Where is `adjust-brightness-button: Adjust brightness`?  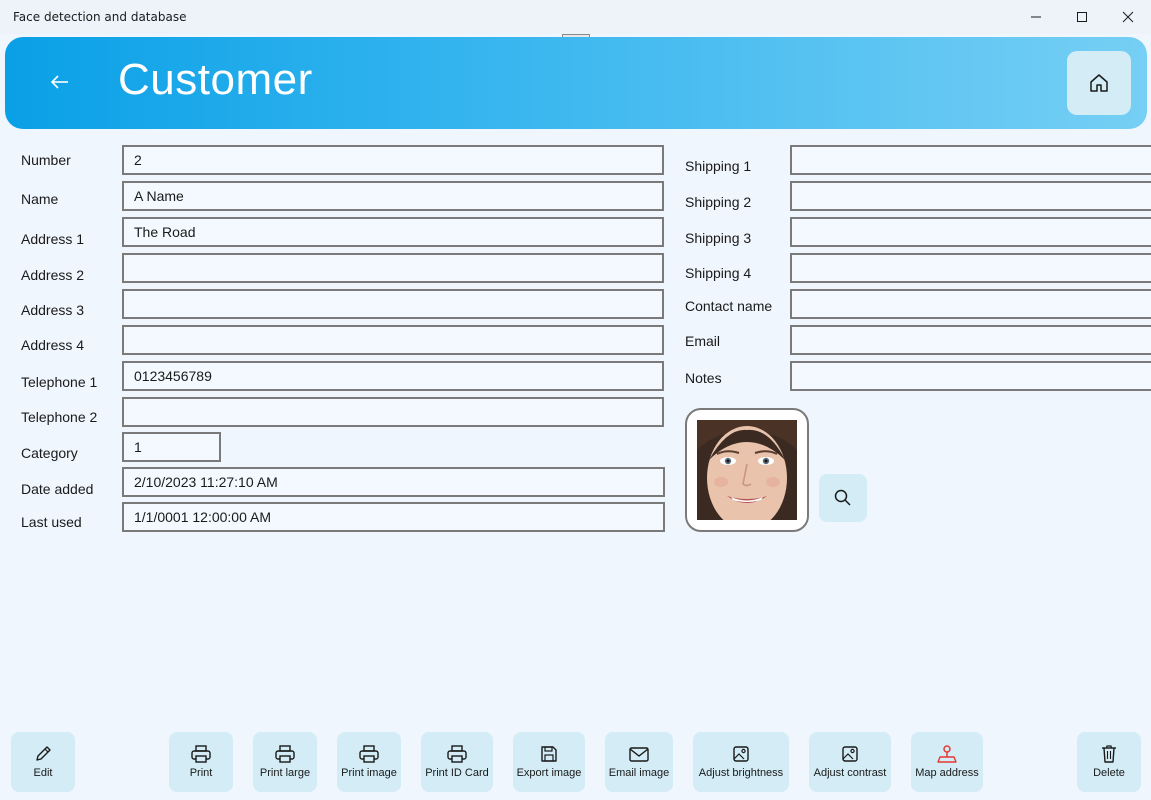 adjust-brightness-button: Adjust brightness is located at coordinates (741, 762).